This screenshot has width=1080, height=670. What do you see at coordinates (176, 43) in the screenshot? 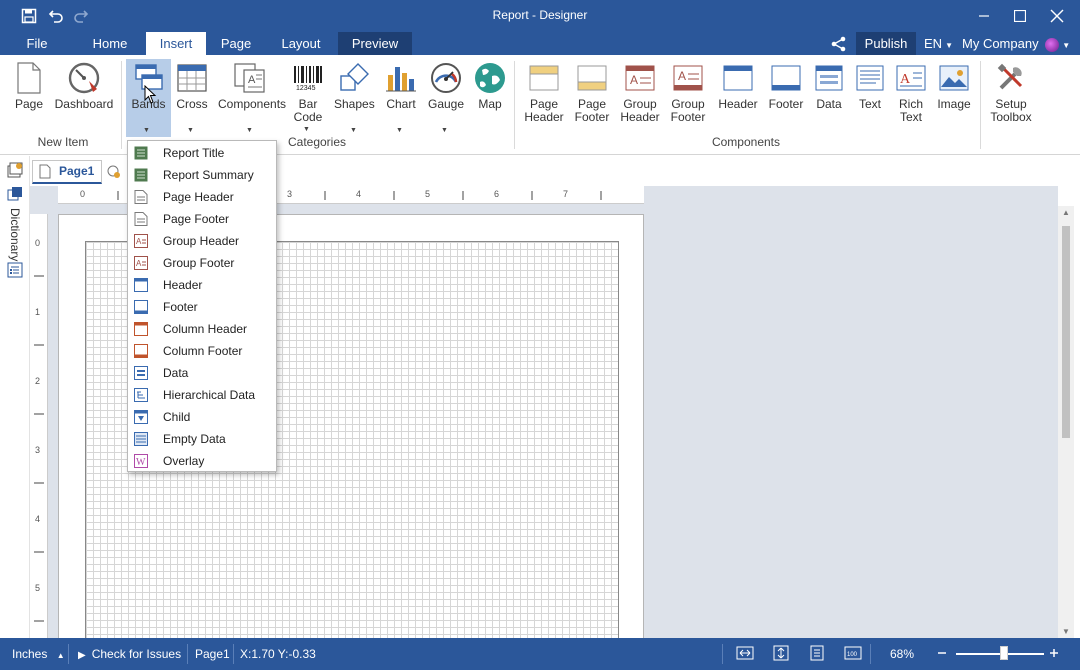
I see `tab-insert: Insert` at bounding box center [176, 43].